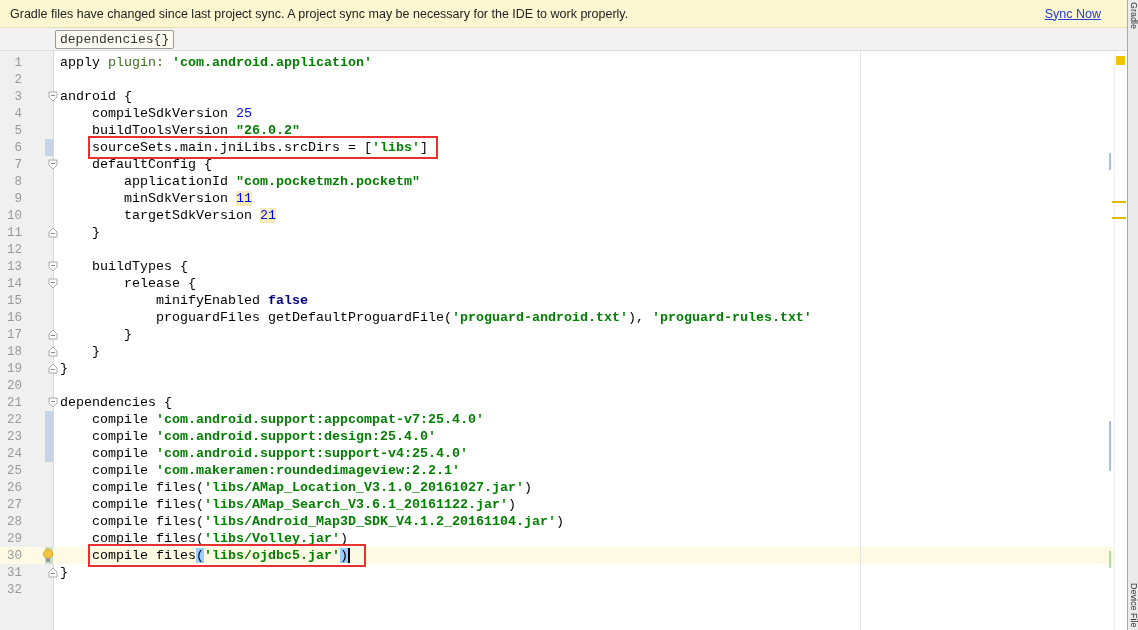 Image resolution: width=1138 pixels, height=630 pixels. Describe the element at coordinates (14, 402) in the screenshot. I see `line-number: 21` at that location.